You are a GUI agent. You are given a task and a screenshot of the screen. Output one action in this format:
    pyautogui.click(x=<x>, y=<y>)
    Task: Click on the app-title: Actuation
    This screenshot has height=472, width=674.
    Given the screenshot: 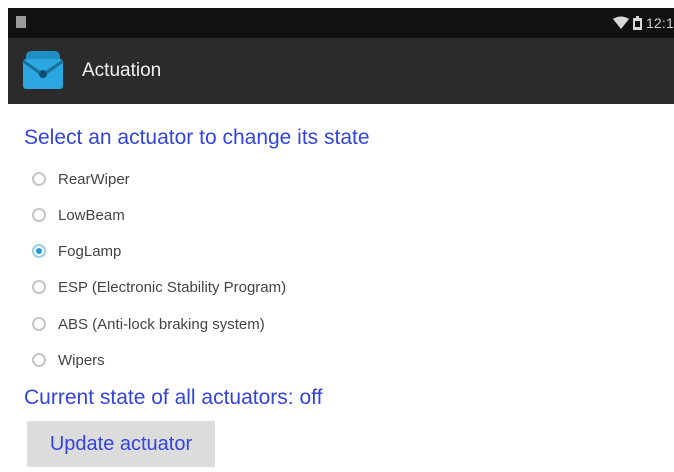 What is the action you would take?
    pyautogui.click(x=122, y=70)
    